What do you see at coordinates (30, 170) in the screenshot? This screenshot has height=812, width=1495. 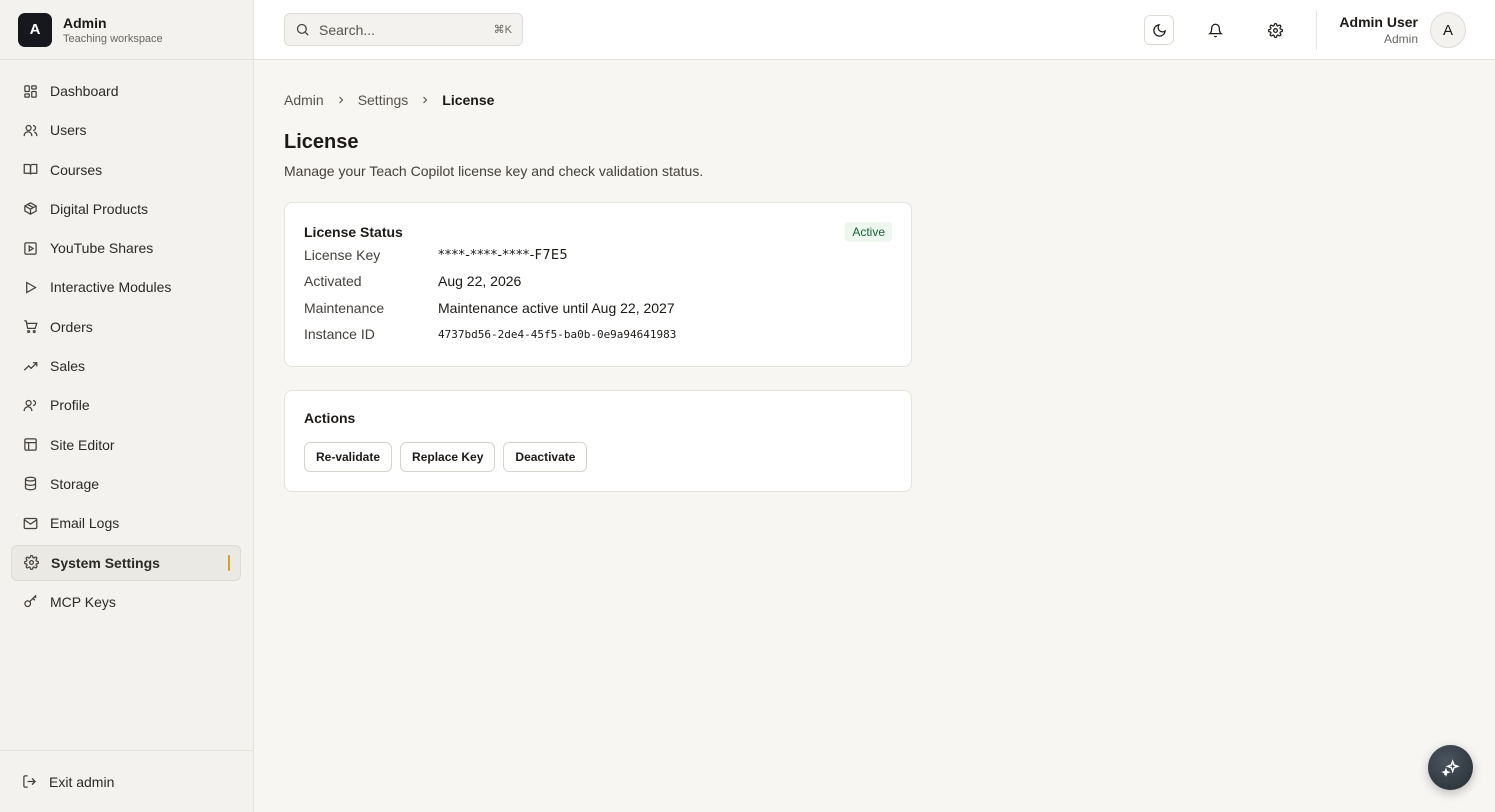 I see `book-icon` at bounding box center [30, 170].